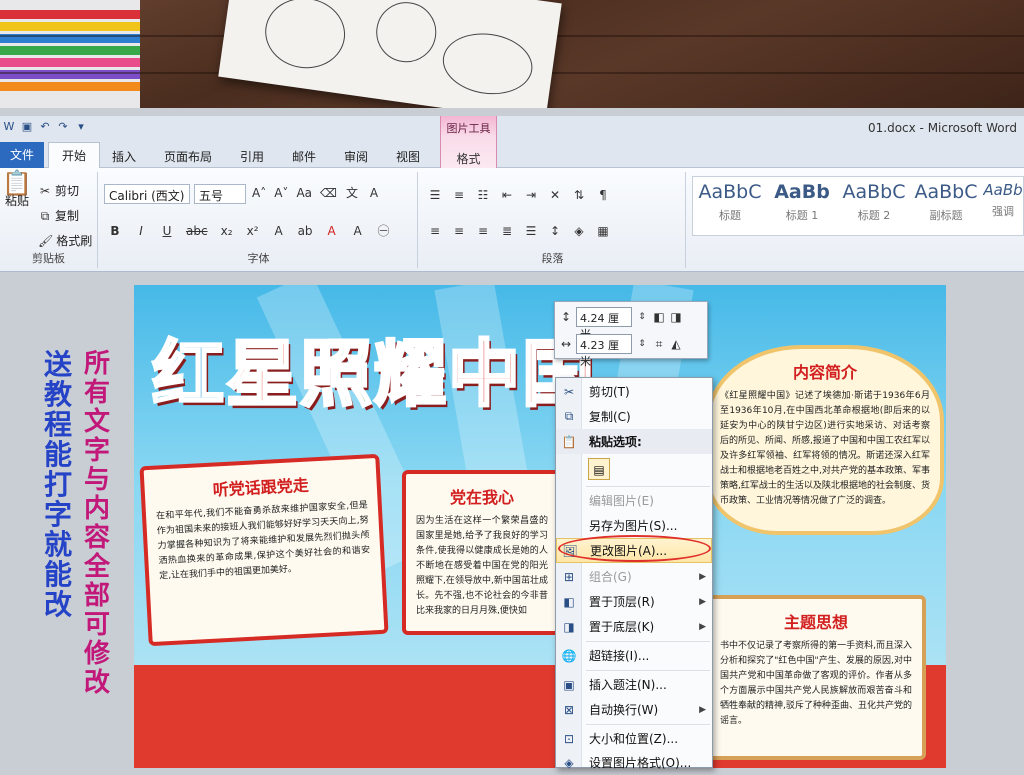 The image size is (1024, 775). What do you see at coordinates (676, 344) in the screenshot?
I see `rotate-icon: ◭` at bounding box center [676, 344].